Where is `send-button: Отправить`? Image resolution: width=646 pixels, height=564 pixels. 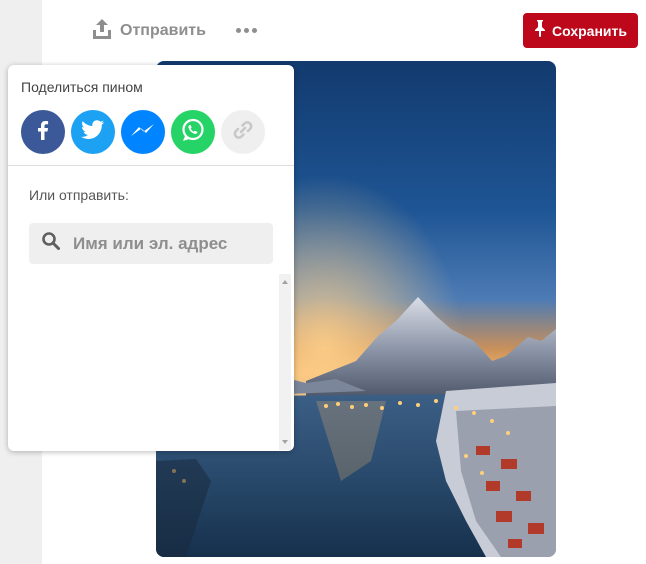 send-button: Отправить is located at coordinates (149, 31).